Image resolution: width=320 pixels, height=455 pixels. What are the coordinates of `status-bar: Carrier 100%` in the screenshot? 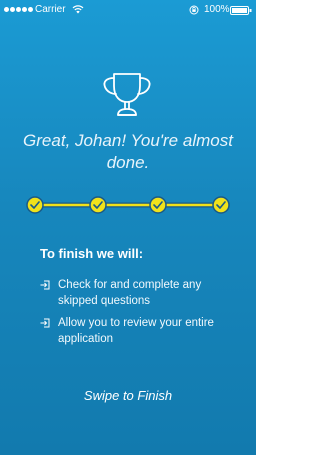 It's located at (128, 10).